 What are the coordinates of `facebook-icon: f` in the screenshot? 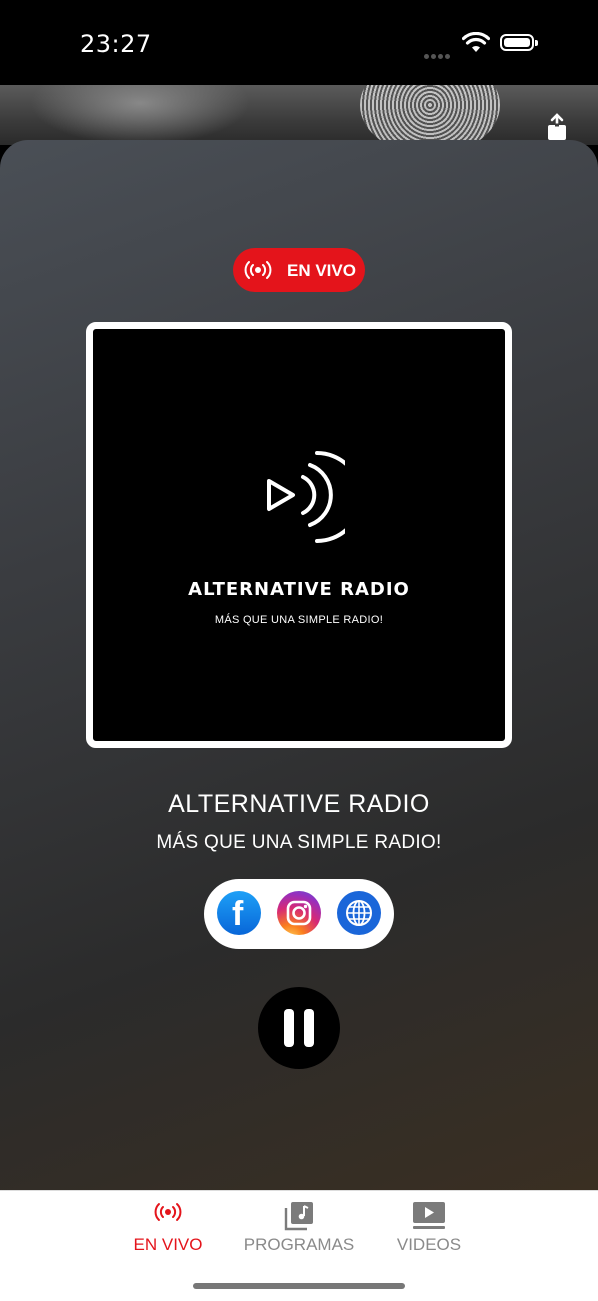 It's located at (239, 913).